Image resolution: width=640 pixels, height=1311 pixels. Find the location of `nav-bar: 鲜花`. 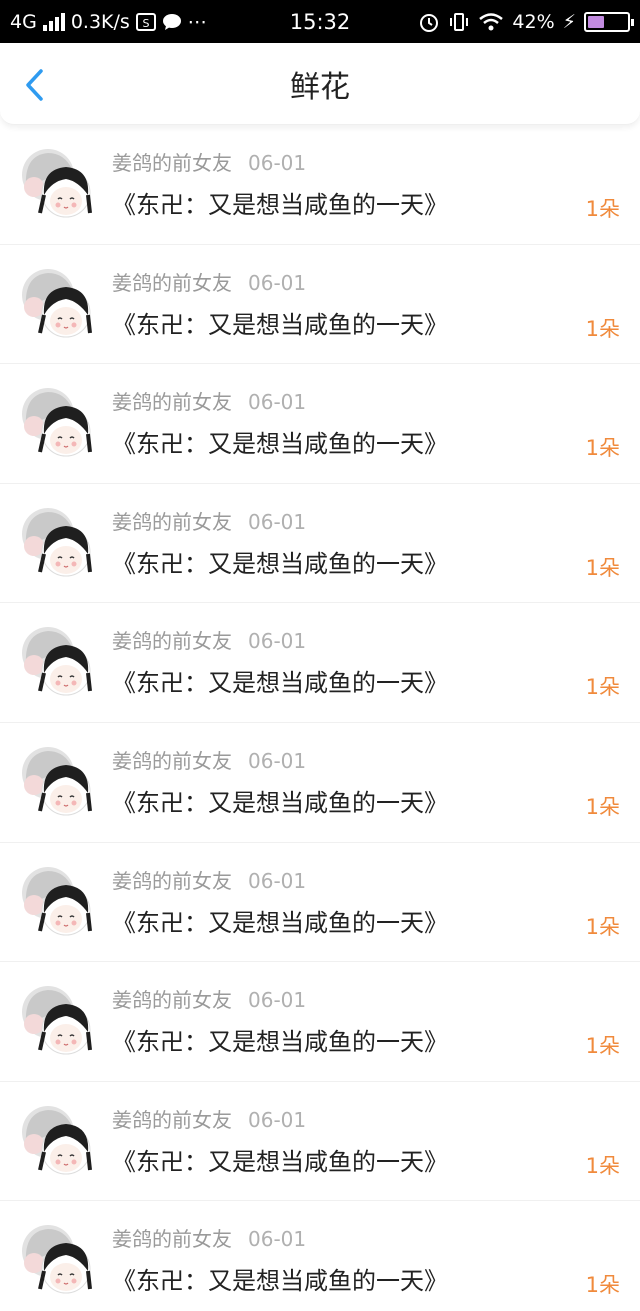

nav-bar: 鲜花 is located at coordinates (320, 84).